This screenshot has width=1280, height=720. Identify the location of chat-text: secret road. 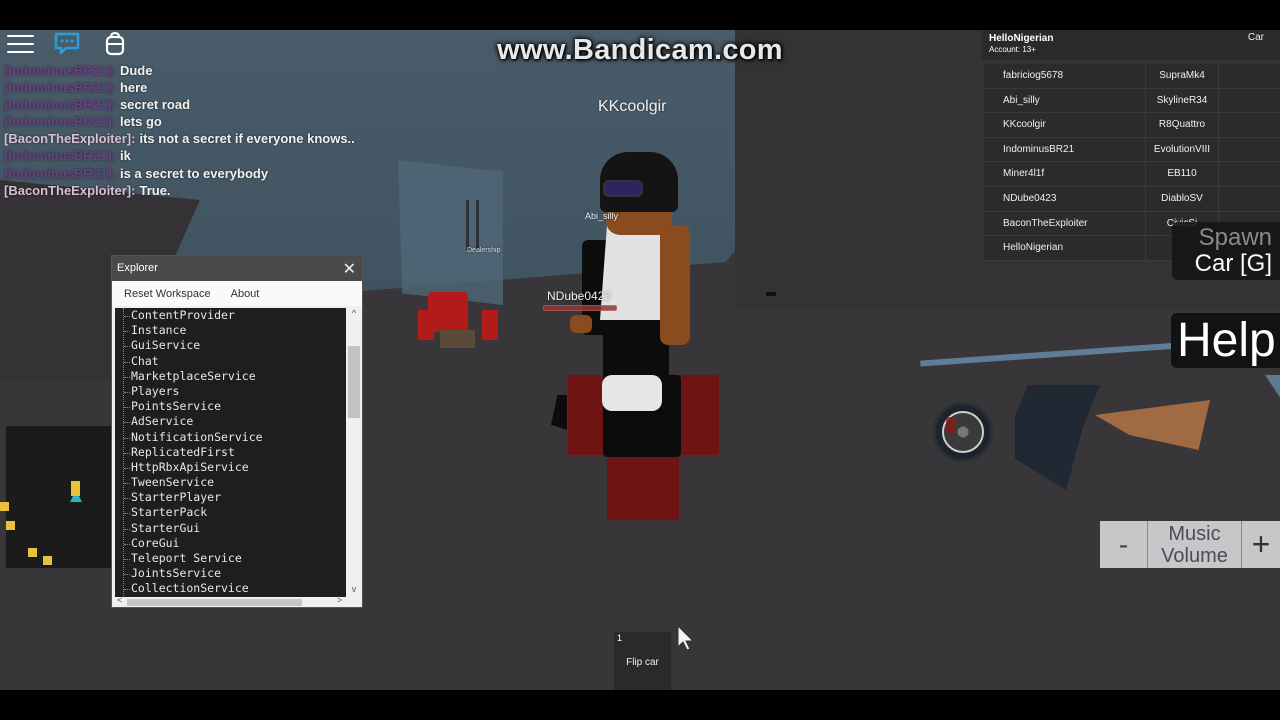
(155, 105).